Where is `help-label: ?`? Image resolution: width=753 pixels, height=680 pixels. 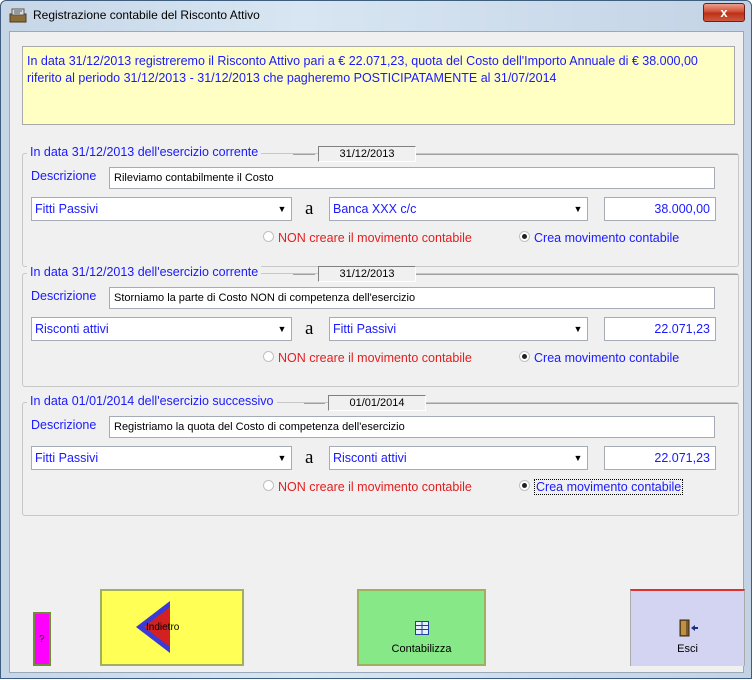 help-label: ? is located at coordinates (42, 639).